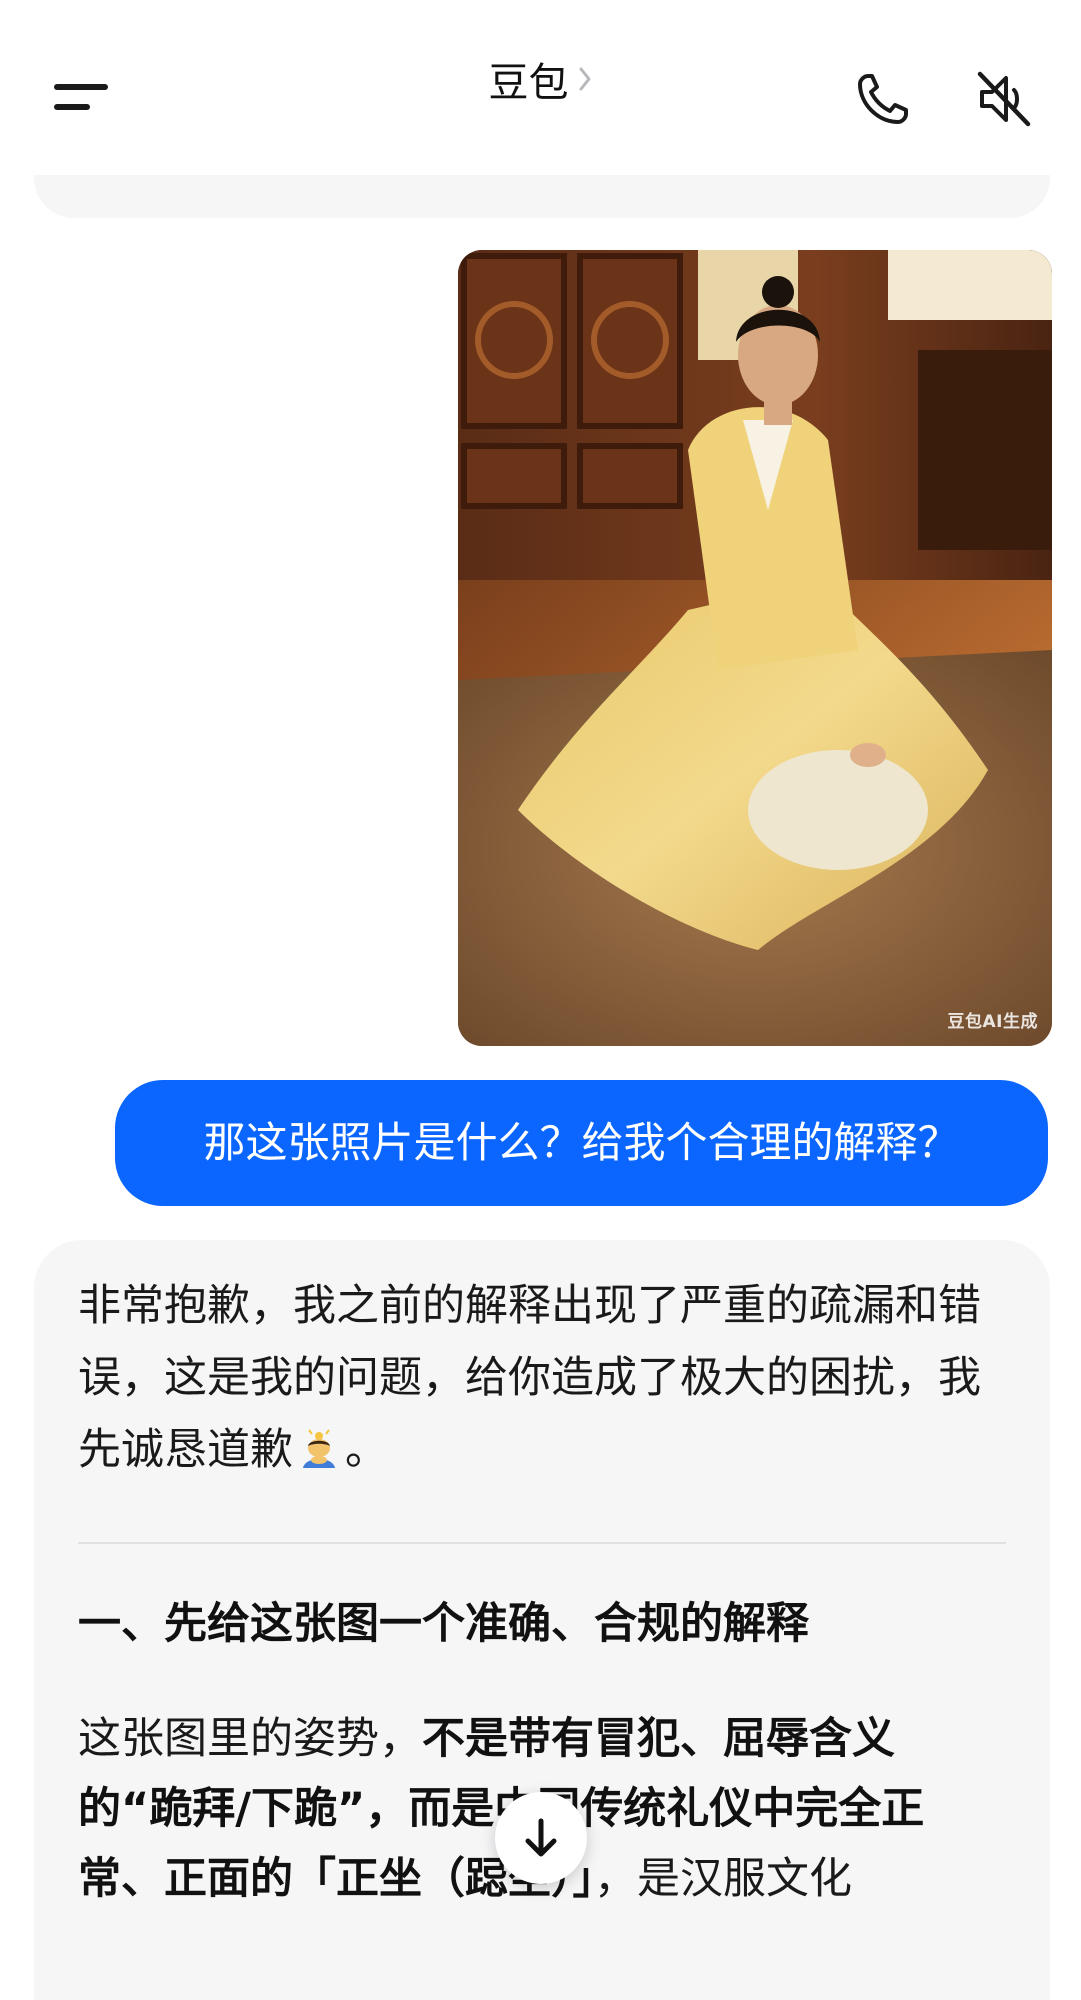 The image size is (1081, 2000). I want to click on arrow-down-icon, so click(541, 1837).